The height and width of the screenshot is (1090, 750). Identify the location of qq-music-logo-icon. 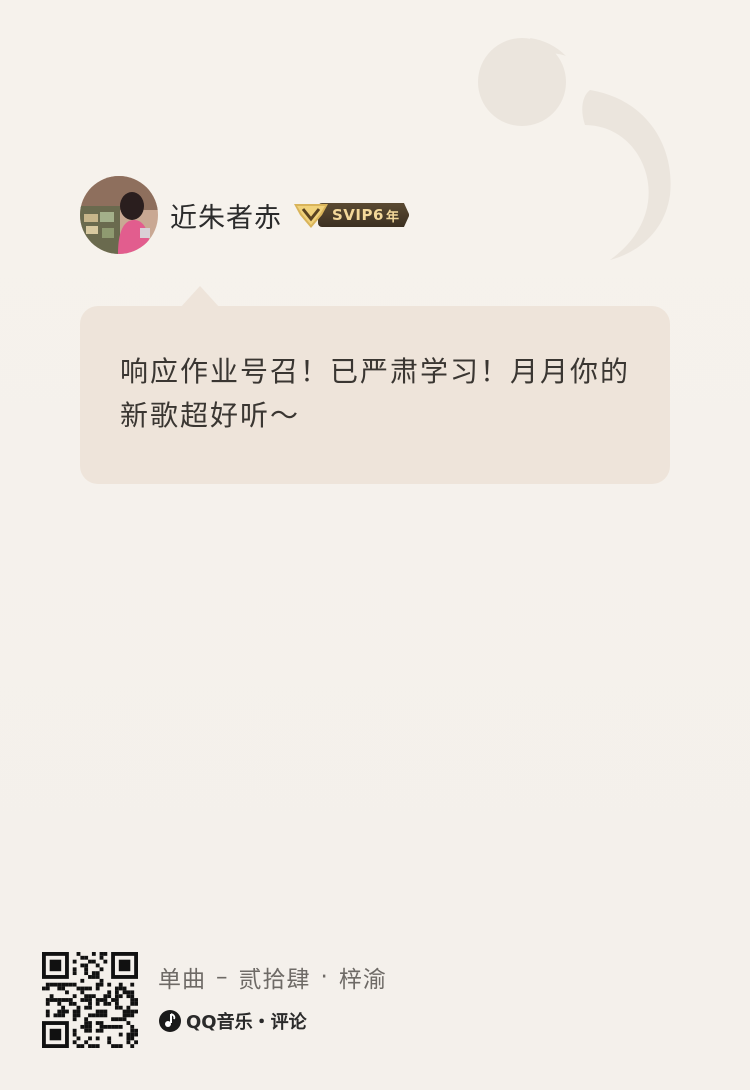
(170, 1021).